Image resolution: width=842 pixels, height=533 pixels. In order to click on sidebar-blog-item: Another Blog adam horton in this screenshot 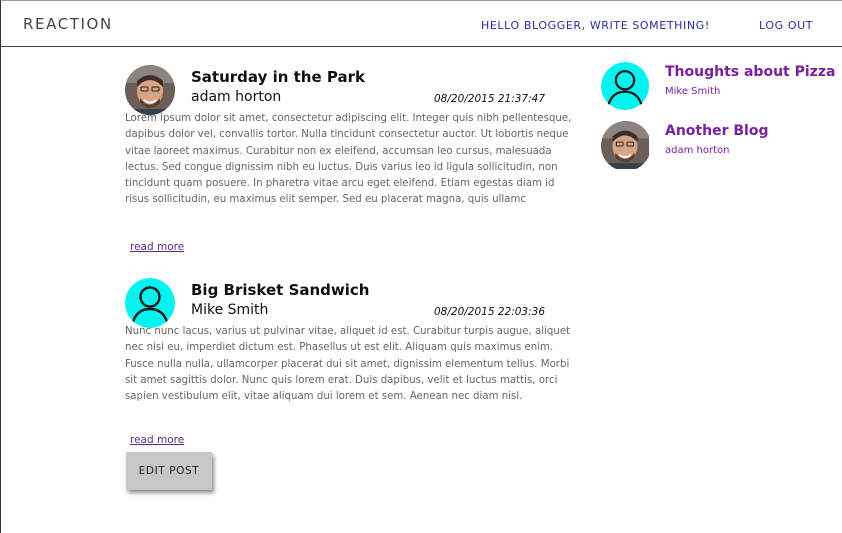, I will do `click(721, 146)`.